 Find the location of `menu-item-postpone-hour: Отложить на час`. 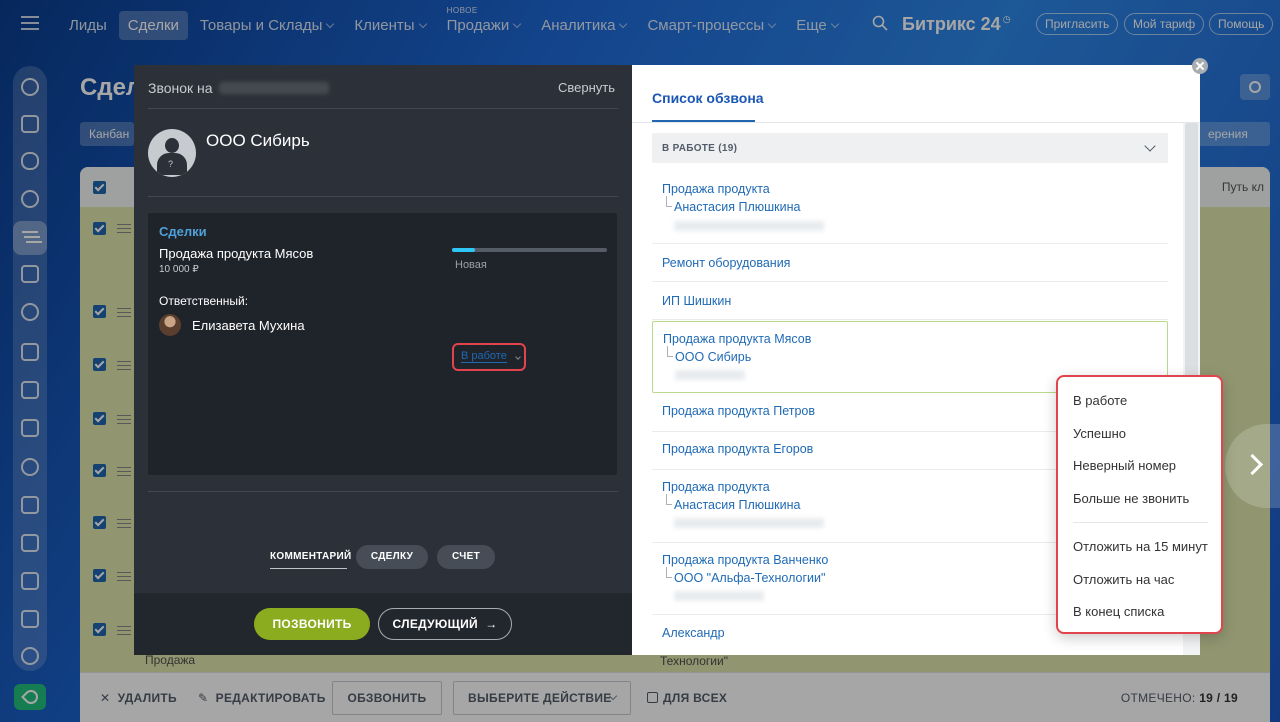

menu-item-postpone-hour: Отложить на час is located at coordinates (1123, 579).